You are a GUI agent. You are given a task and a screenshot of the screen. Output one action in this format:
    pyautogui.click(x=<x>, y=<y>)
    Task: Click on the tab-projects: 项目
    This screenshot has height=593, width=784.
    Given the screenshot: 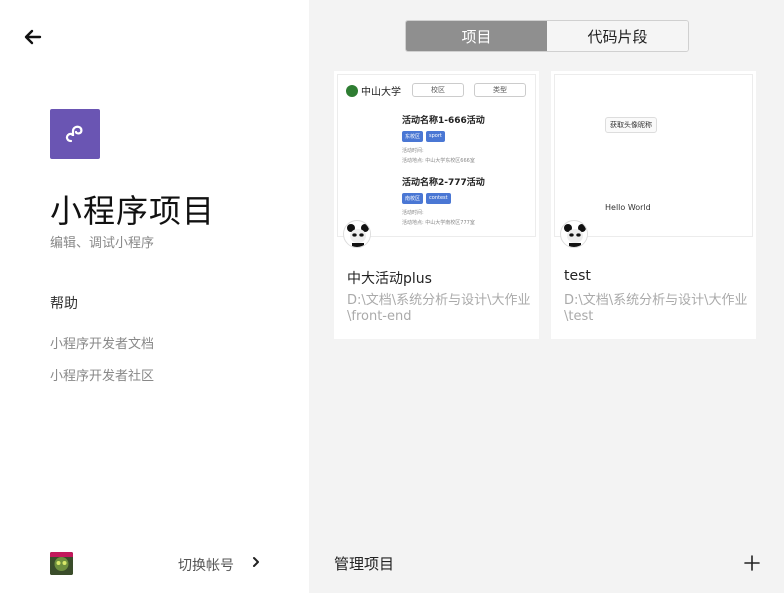 What is the action you would take?
    pyautogui.click(x=476, y=36)
    